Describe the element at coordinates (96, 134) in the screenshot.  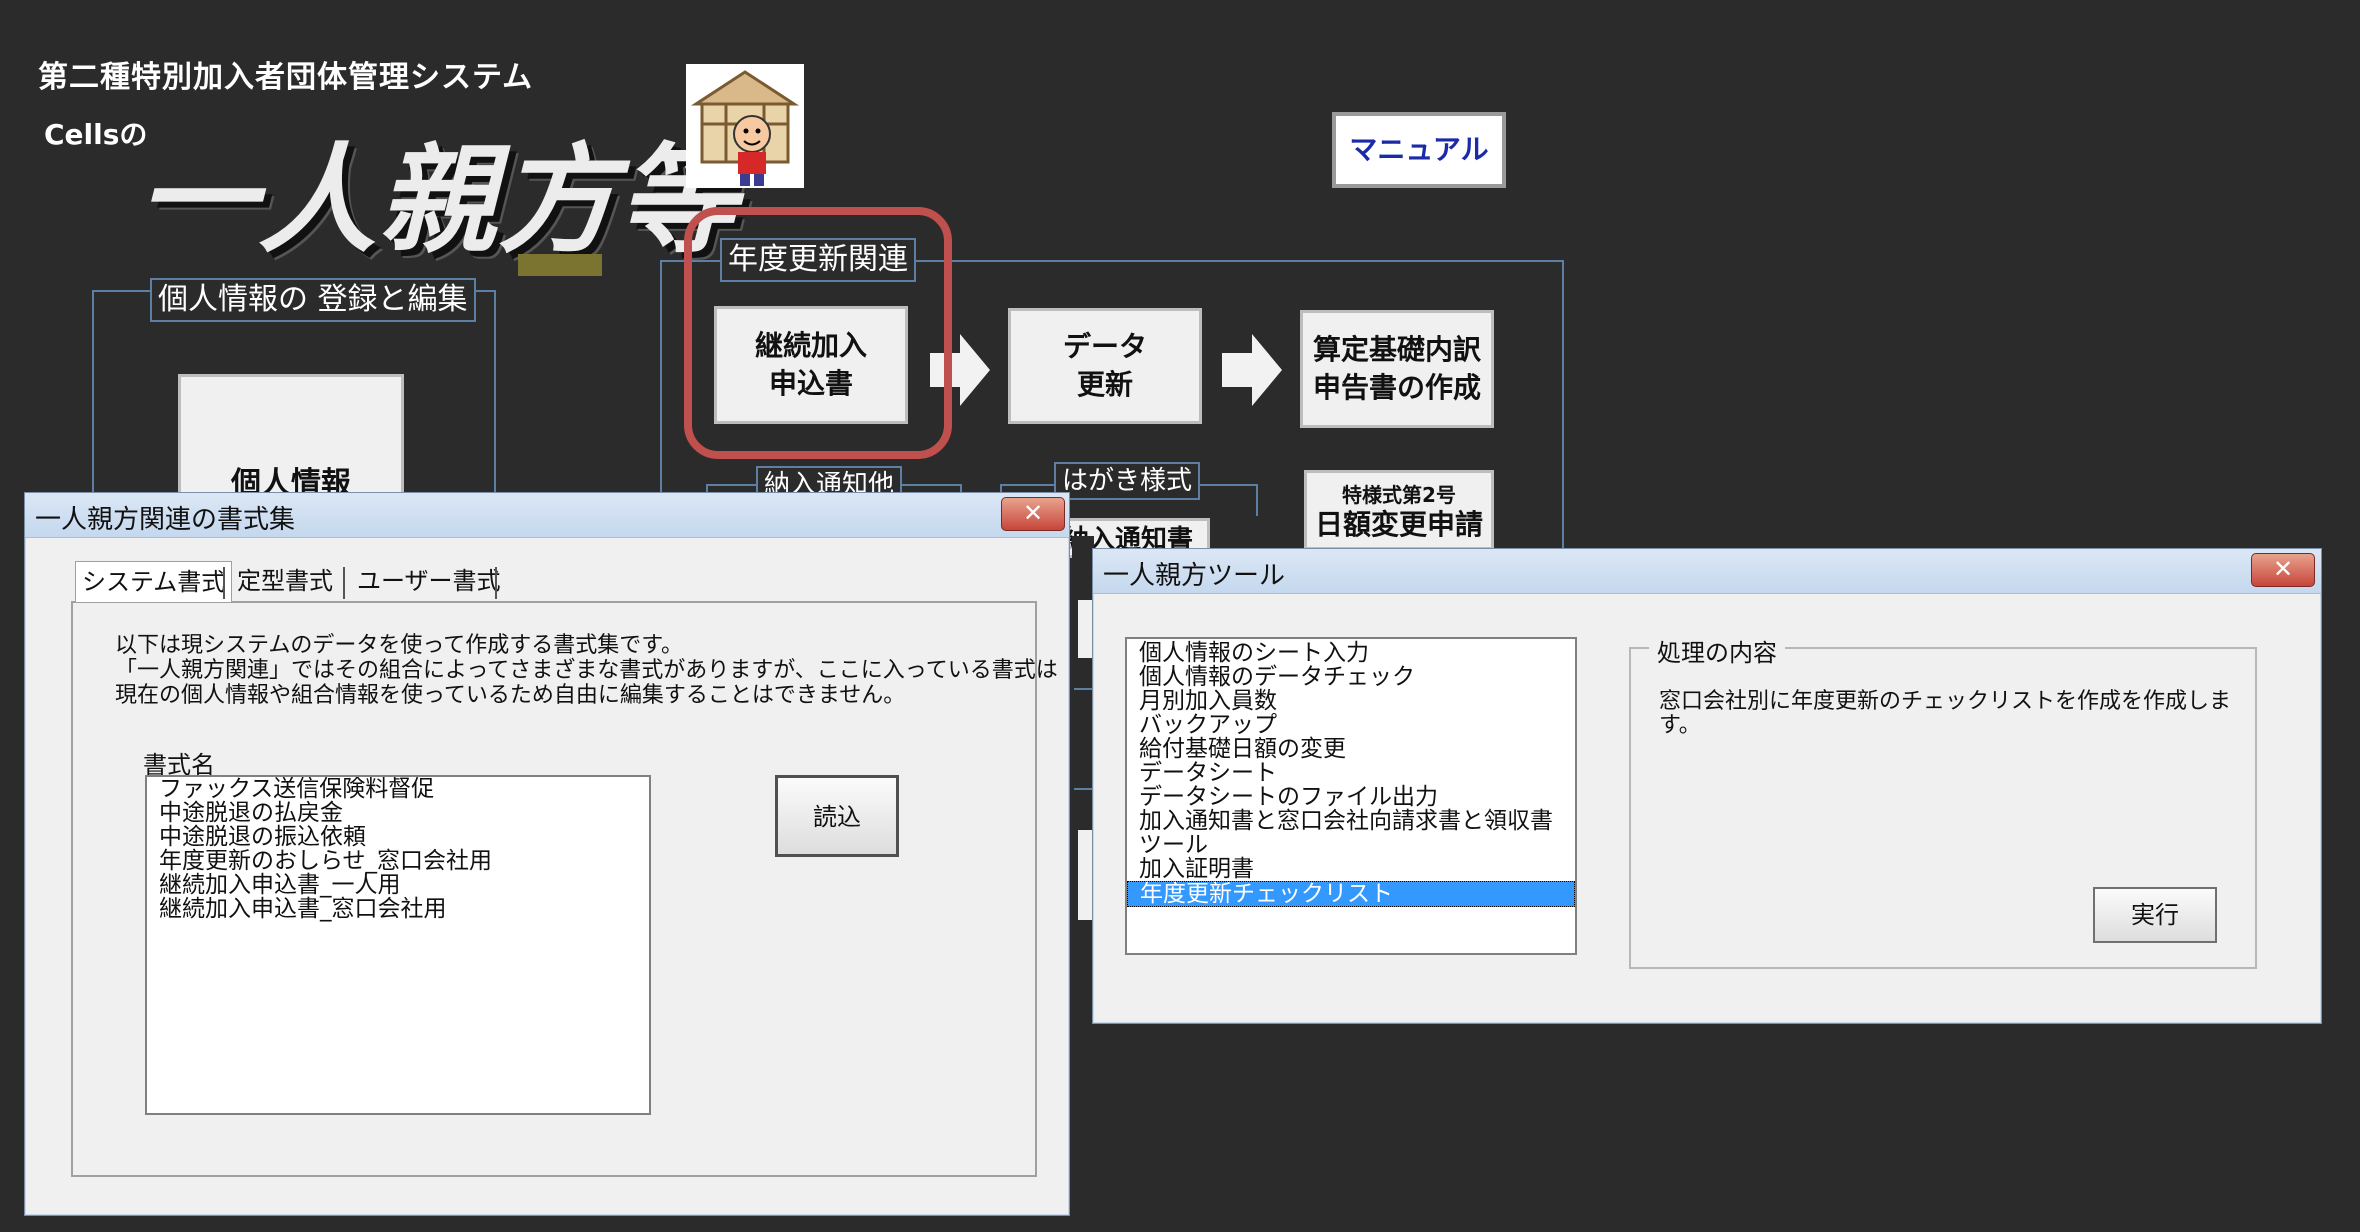
I see `cells-label: Cellsの` at that location.